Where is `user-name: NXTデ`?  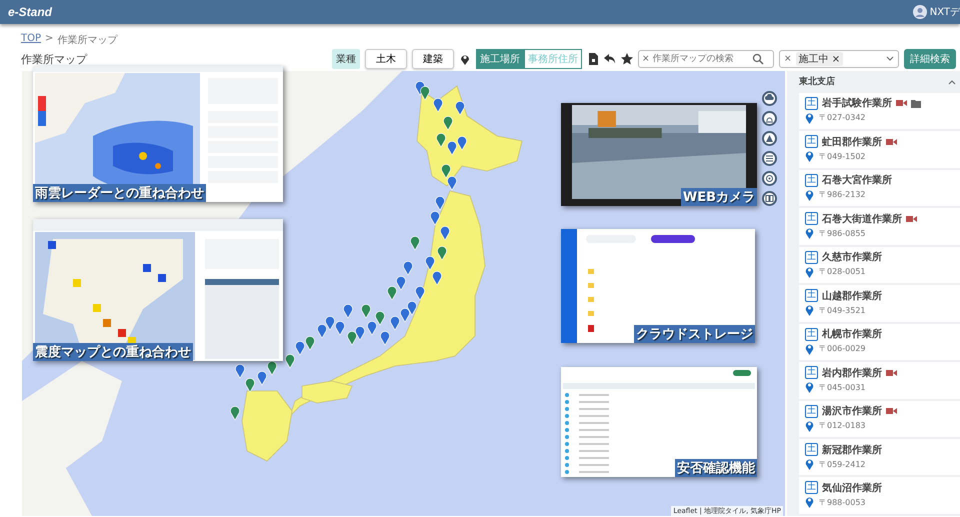
user-name: NXTデ is located at coordinates (945, 12).